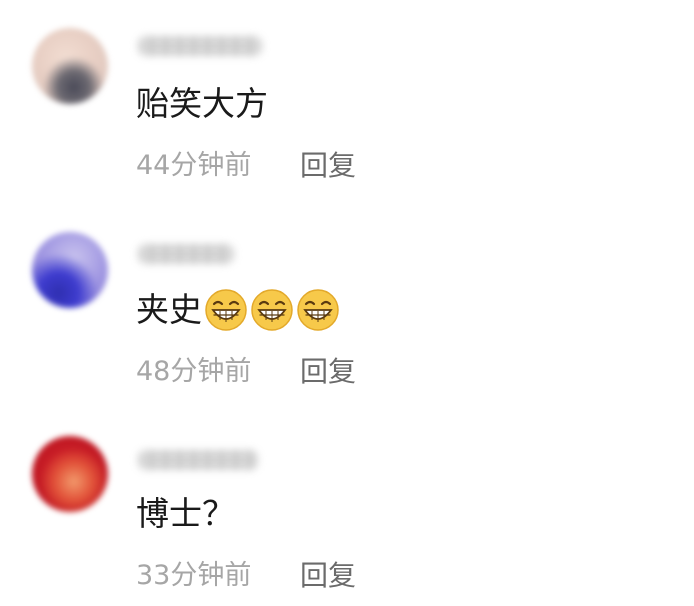  I want to click on comment-text: 夹史, so click(239, 310).